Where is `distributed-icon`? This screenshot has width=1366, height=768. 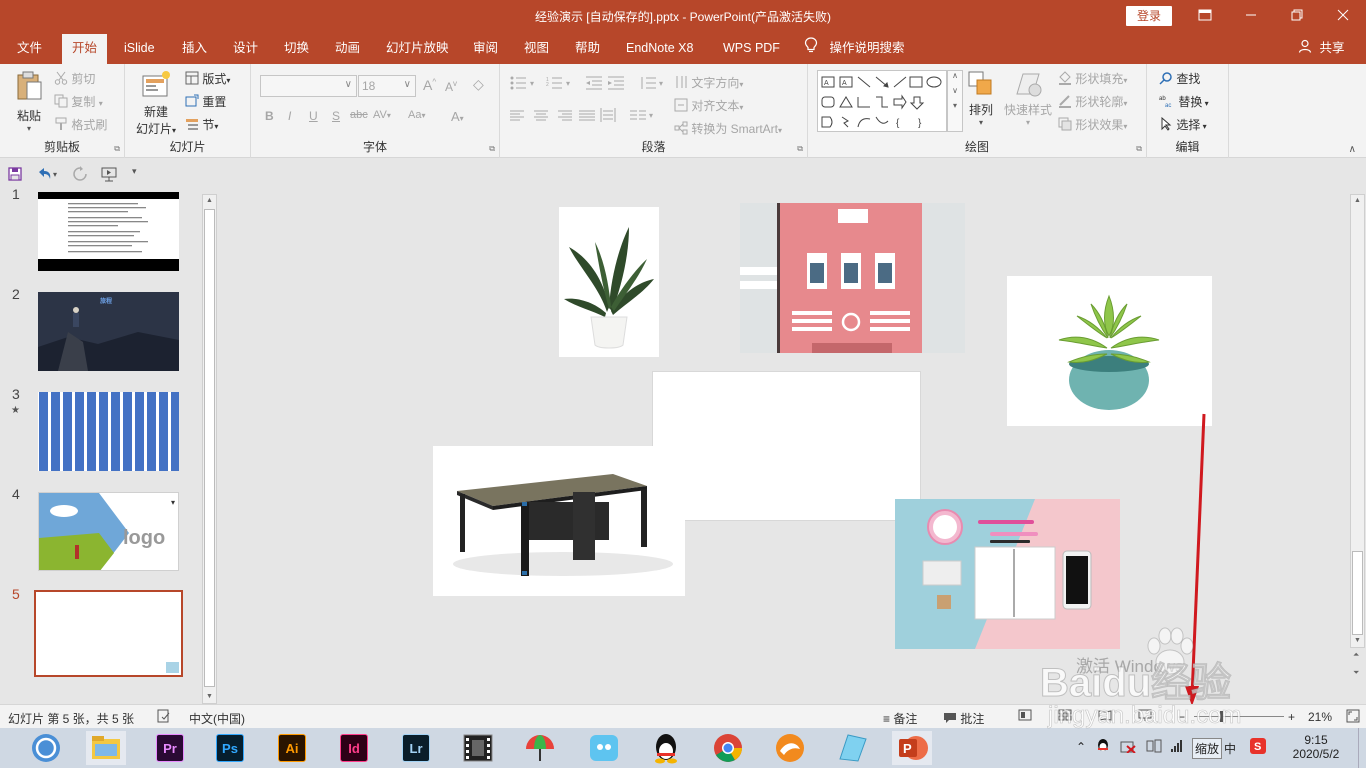
distributed-icon is located at coordinates (608, 116).